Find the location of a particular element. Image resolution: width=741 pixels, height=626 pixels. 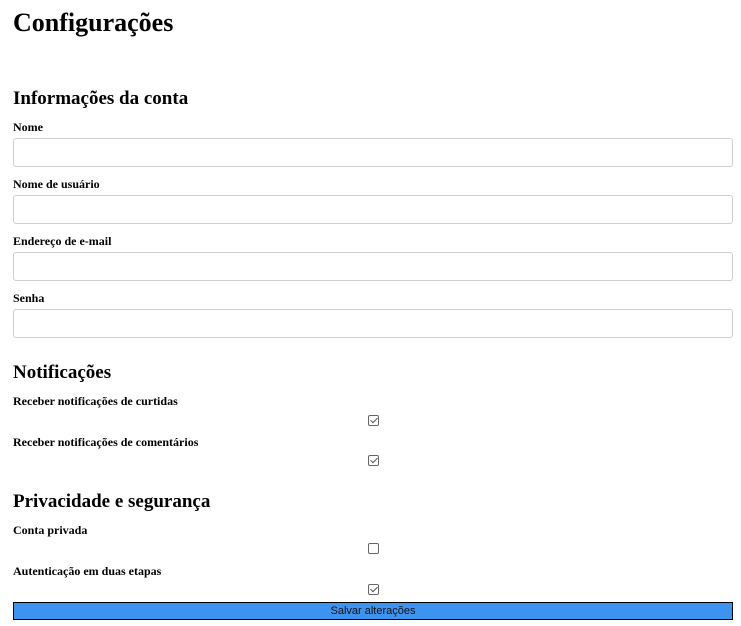

private-account-checkbox is located at coordinates (373, 548).